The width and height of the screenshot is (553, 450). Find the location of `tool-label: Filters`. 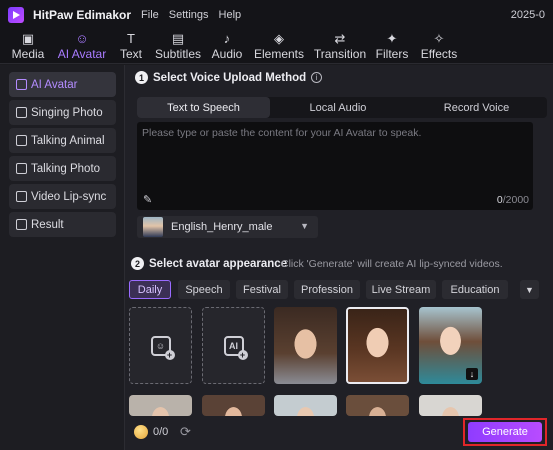

tool-label: Filters is located at coordinates (392, 54).